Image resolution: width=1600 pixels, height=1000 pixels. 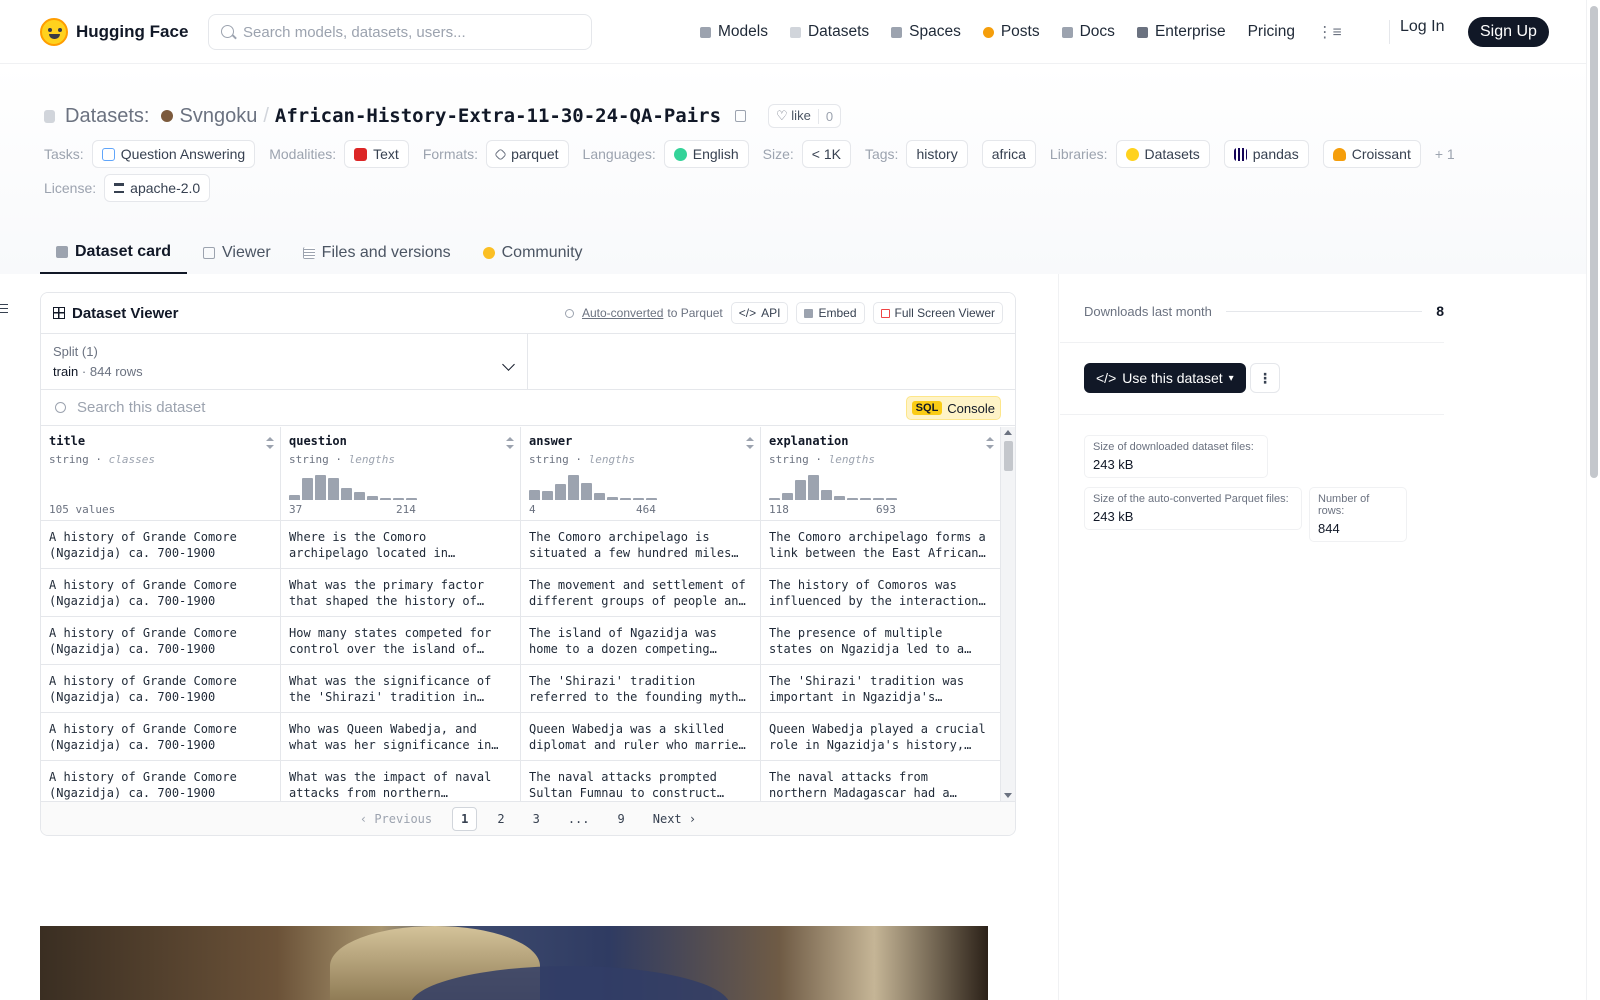 What do you see at coordinates (759, 313) in the screenshot?
I see `api-button: </> API` at bounding box center [759, 313].